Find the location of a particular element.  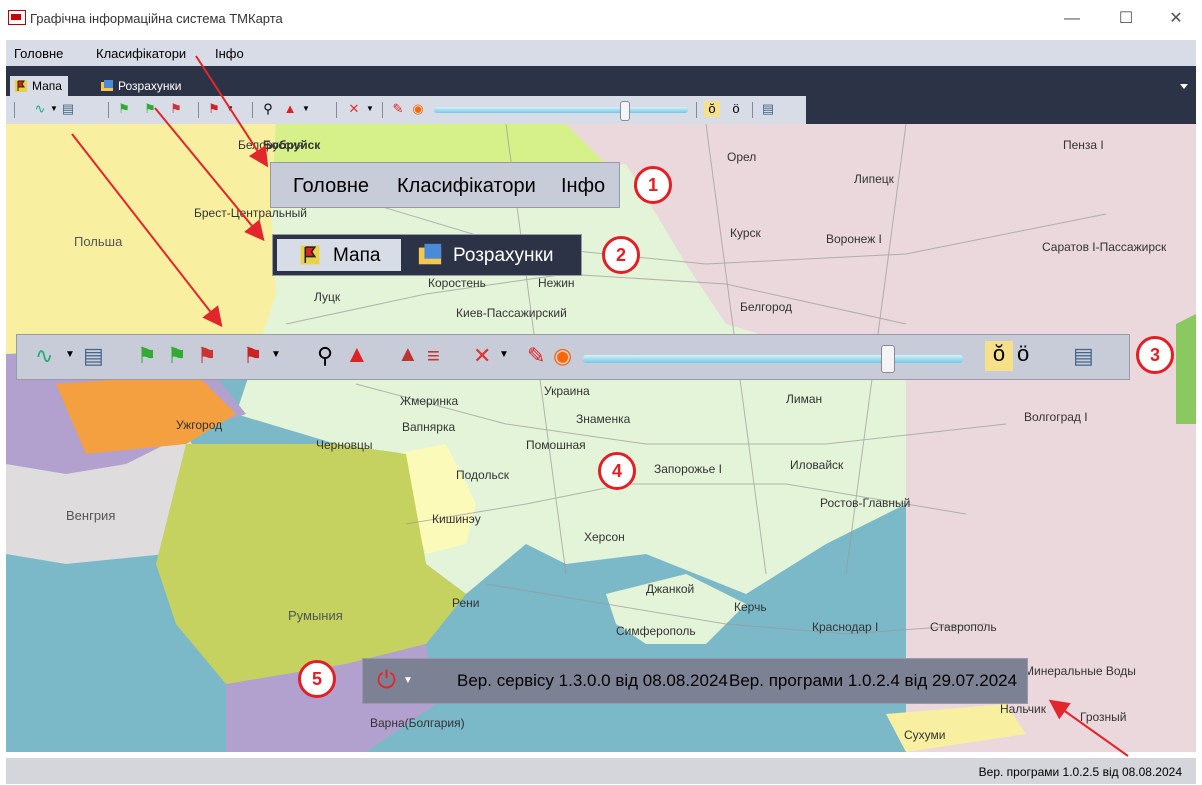

tab-strip: Мапа Розрахунки is located at coordinates (601, 81).